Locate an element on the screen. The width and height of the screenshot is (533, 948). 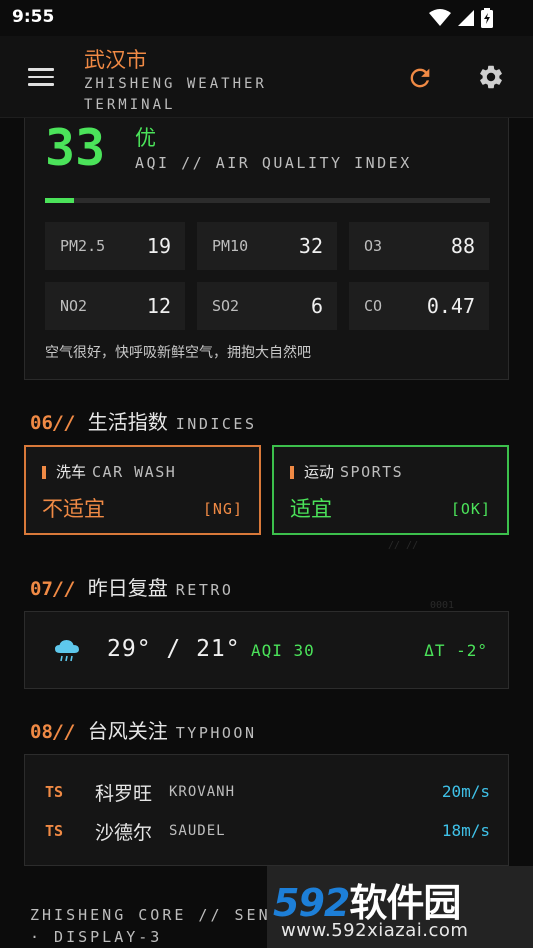
index-name-cn: 运动 is located at coordinates (319, 472).